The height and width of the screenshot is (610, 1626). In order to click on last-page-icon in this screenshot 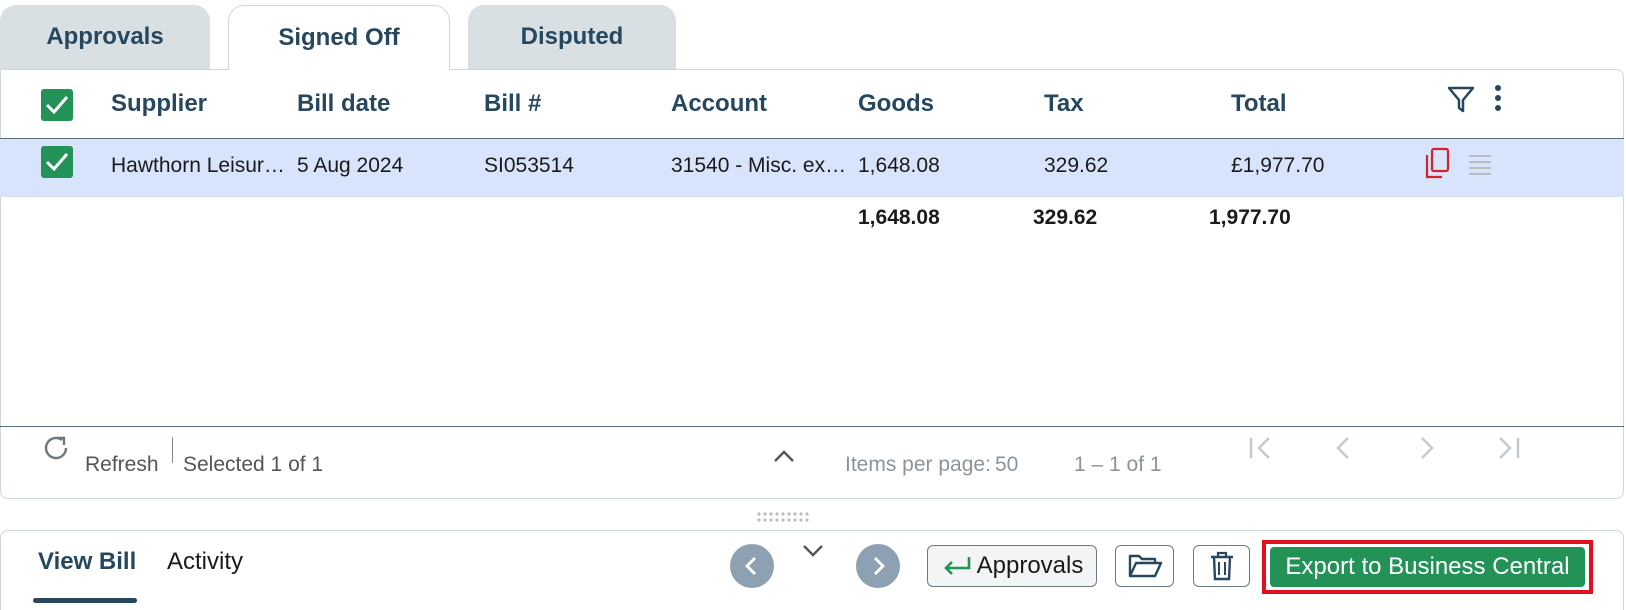, I will do `click(1509, 450)`.